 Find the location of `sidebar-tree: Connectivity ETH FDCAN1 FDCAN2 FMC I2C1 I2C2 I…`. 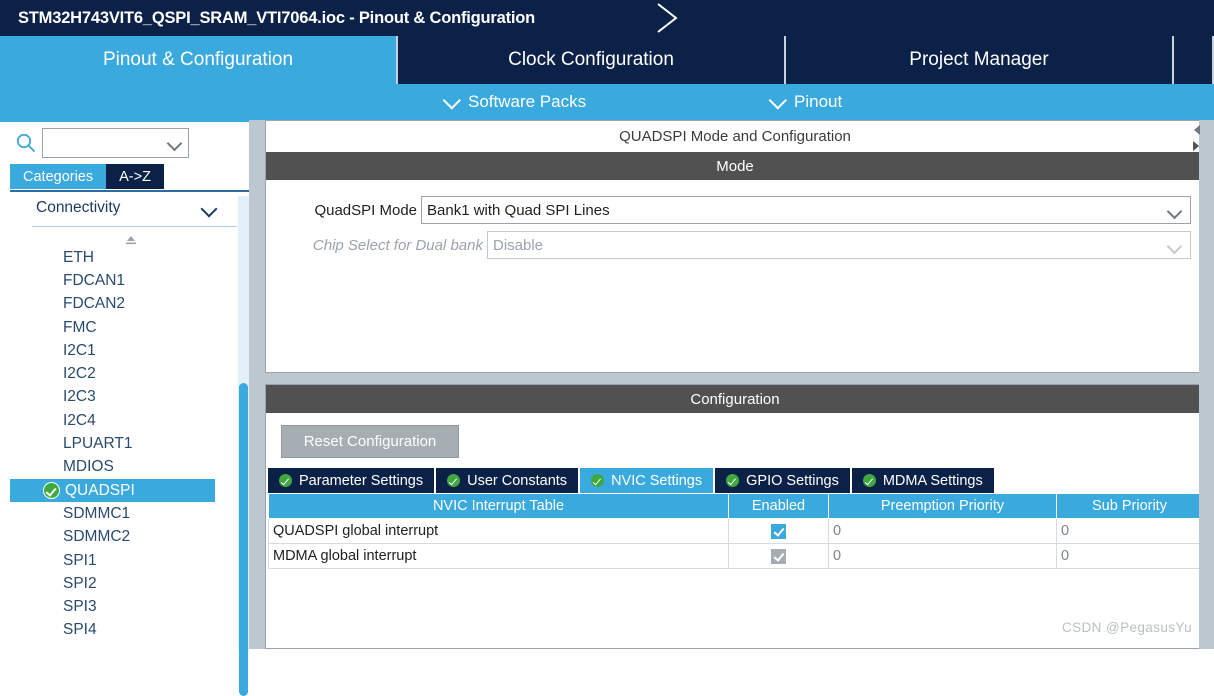

sidebar-tree: Connectivity ETH FDCAN1 FDCAN2 FMC I2C1 I2C2 I… is located at coordinates (129, 422).